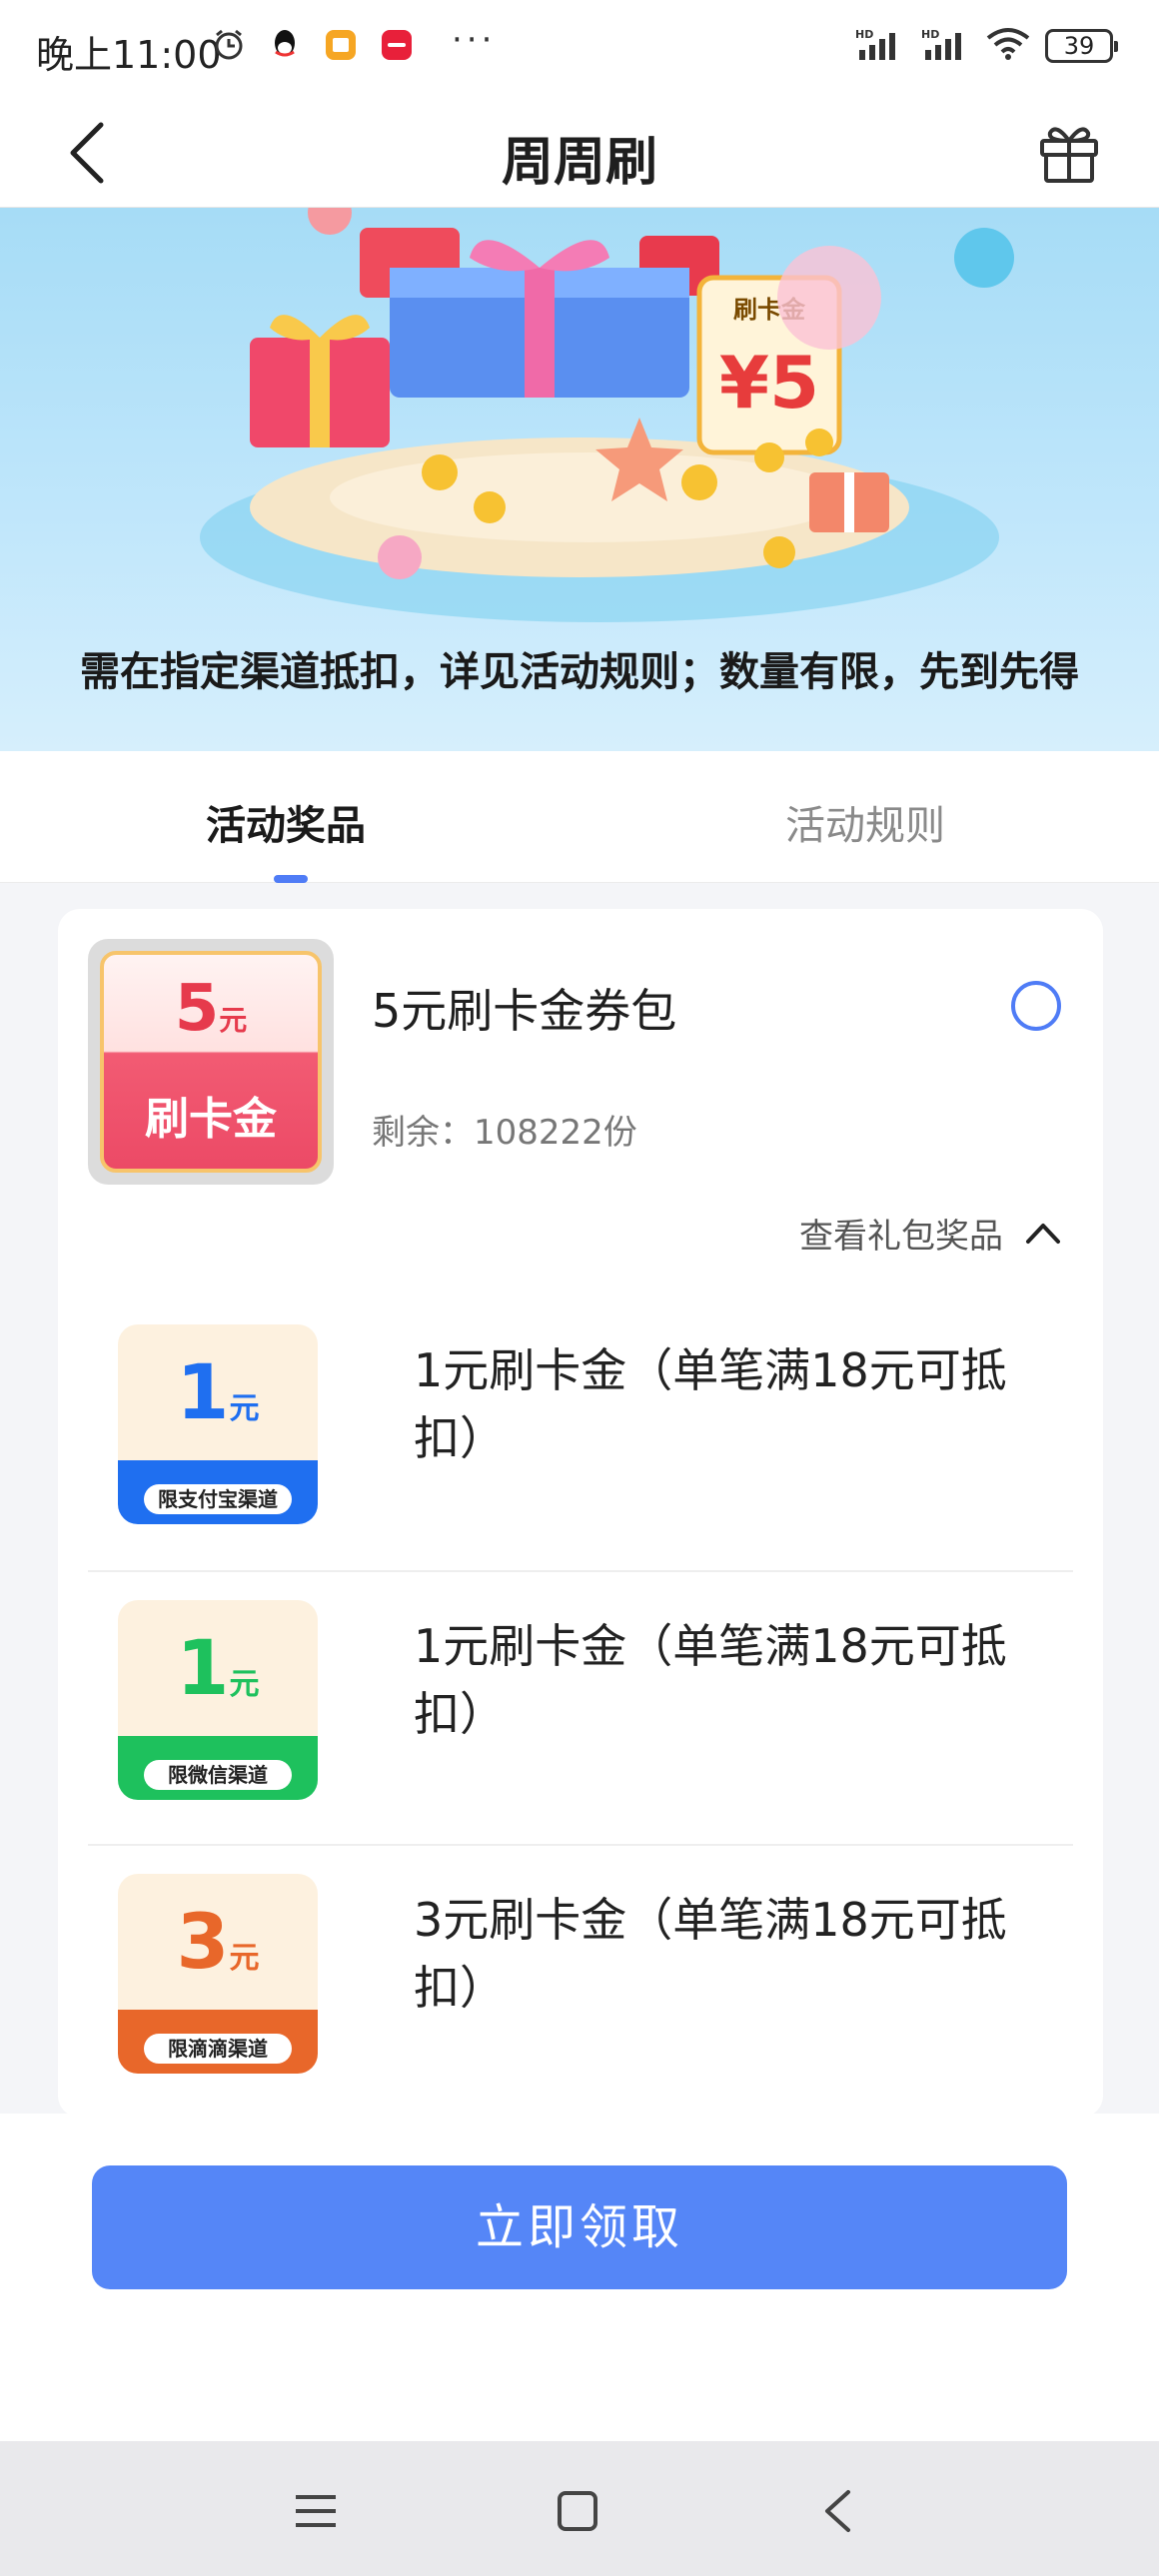 This screenshot has width=1159, height=2576. Describe the element at coordinates (218, 1499) in the screenshot. I see `coupon-channel-tag: 限支付宝渠道` at that location.